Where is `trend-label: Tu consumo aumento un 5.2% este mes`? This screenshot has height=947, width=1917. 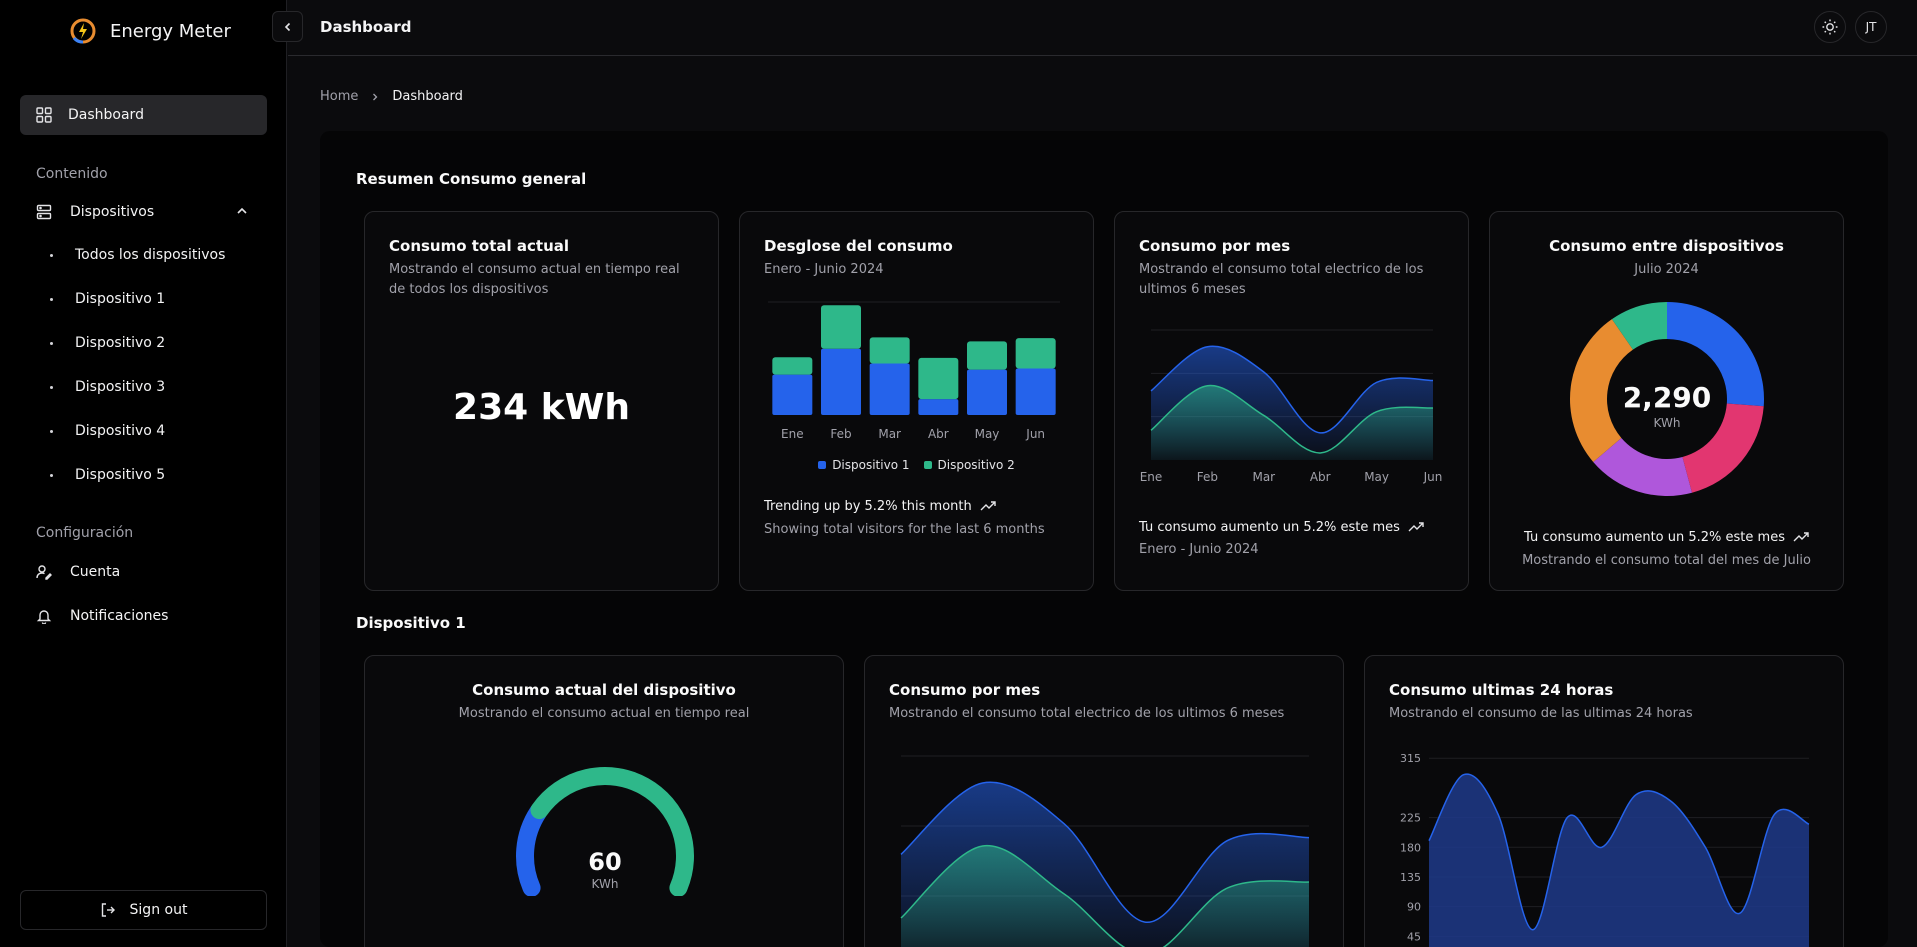
trend-label: Tu consumo aumento un 5.2% este mes is located at coordinates (1654, 537).